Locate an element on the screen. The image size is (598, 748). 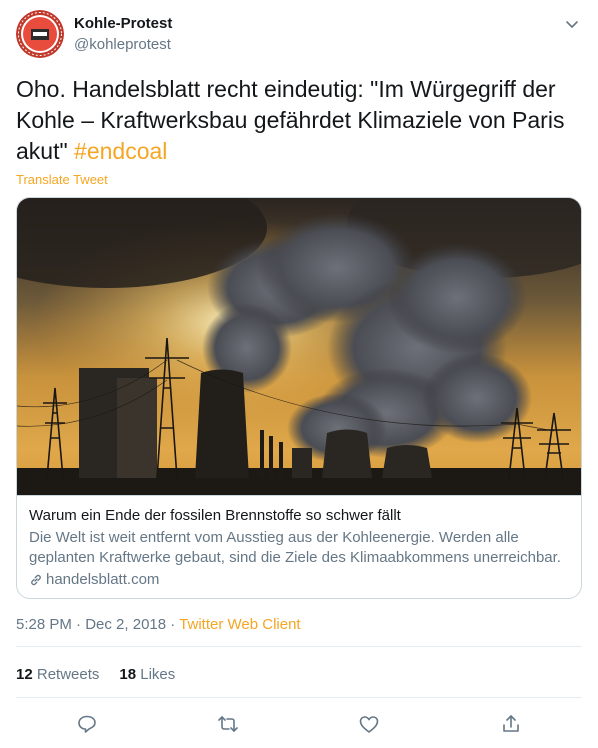
heart-icon is located at coordinates (369, 724).